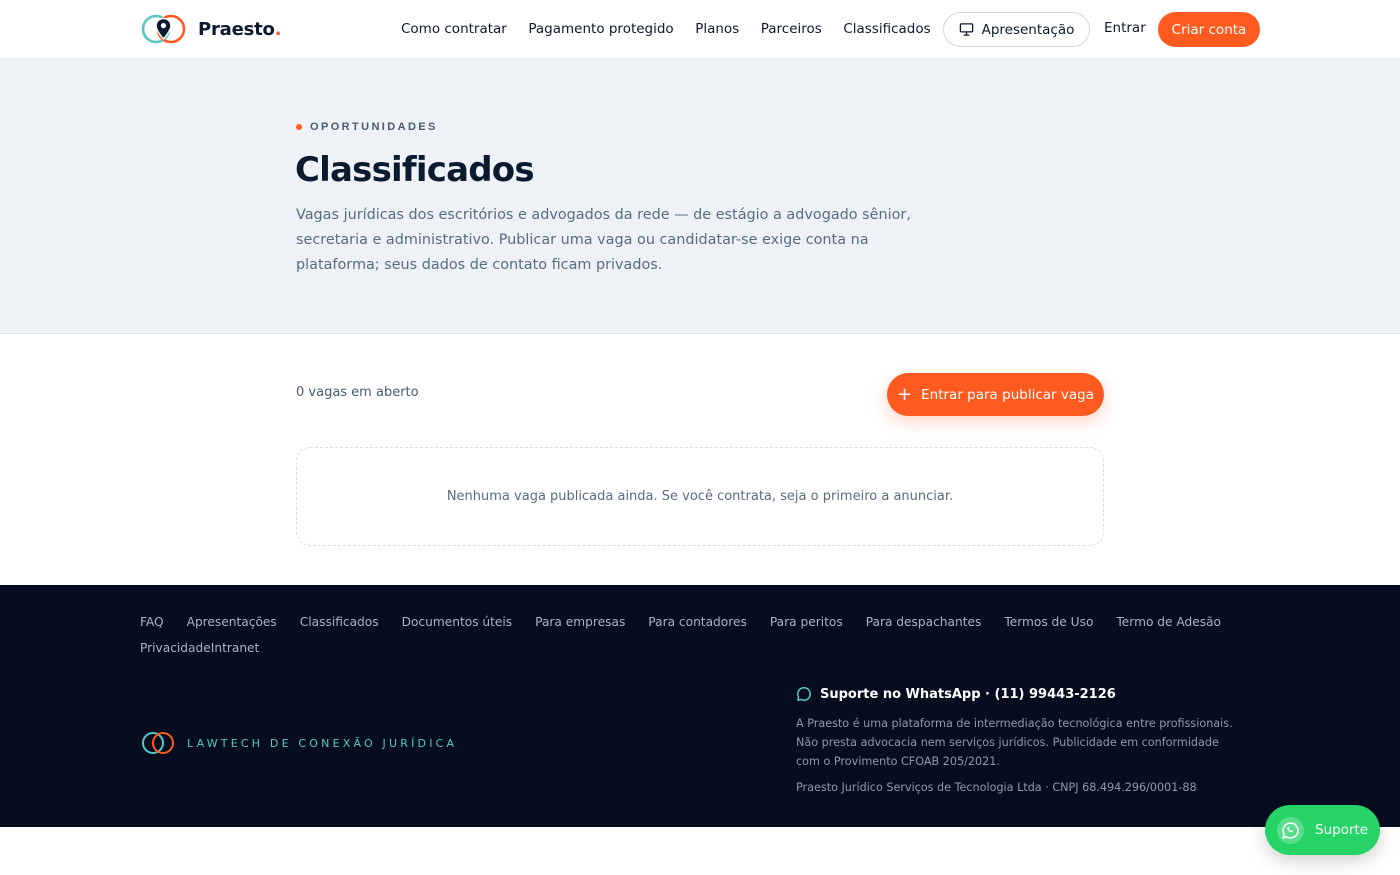 The width and height of the screenshot is (1400, 875). Describe the element at coordinates (299, 127) in the screenshot. I see `eyebrow-dot` at that location.